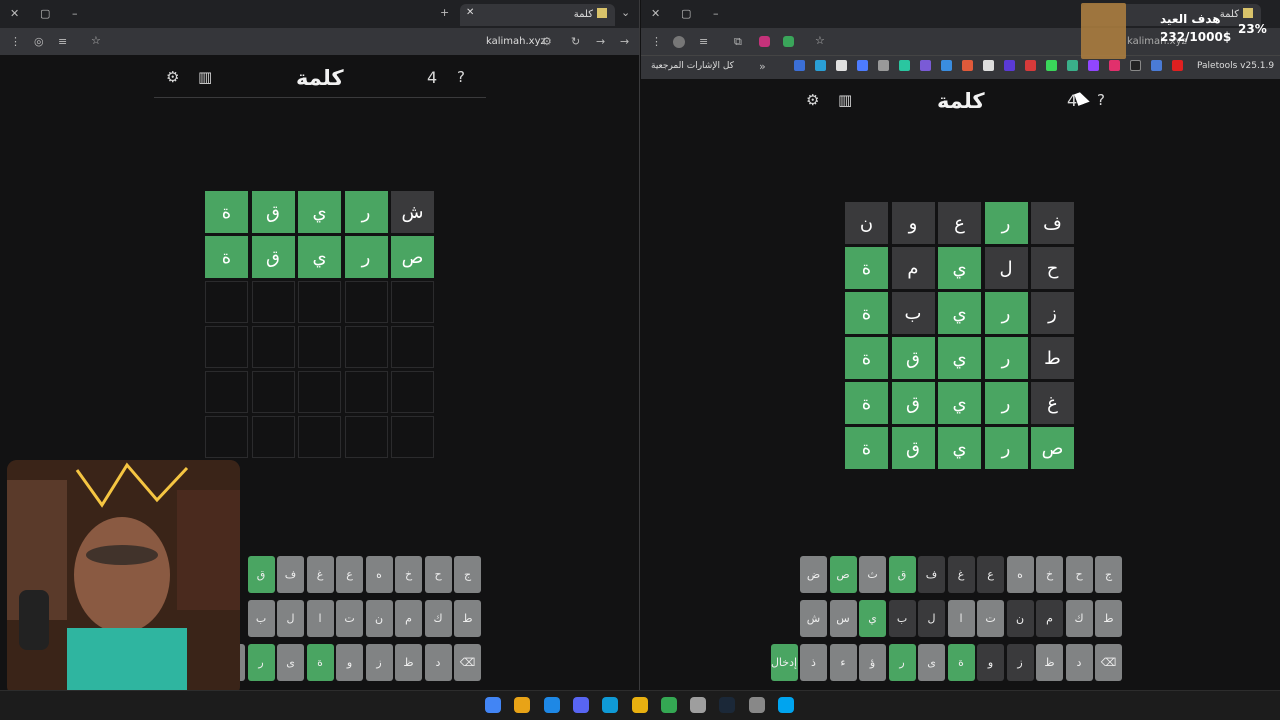 The width and height of the screenshot is (1280, 720). What do you see at coordinates (786, 705) in the screenshot?
I see `windows-icon` at bounding box center [786, 705].